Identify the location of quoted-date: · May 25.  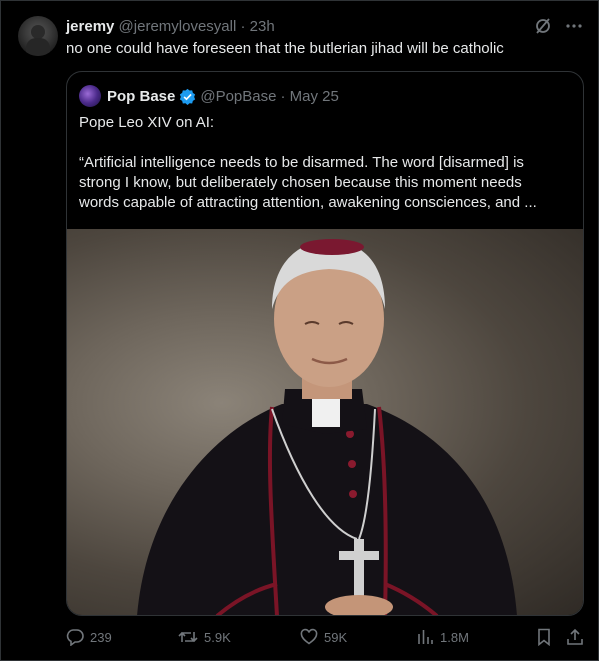
(309, 96).